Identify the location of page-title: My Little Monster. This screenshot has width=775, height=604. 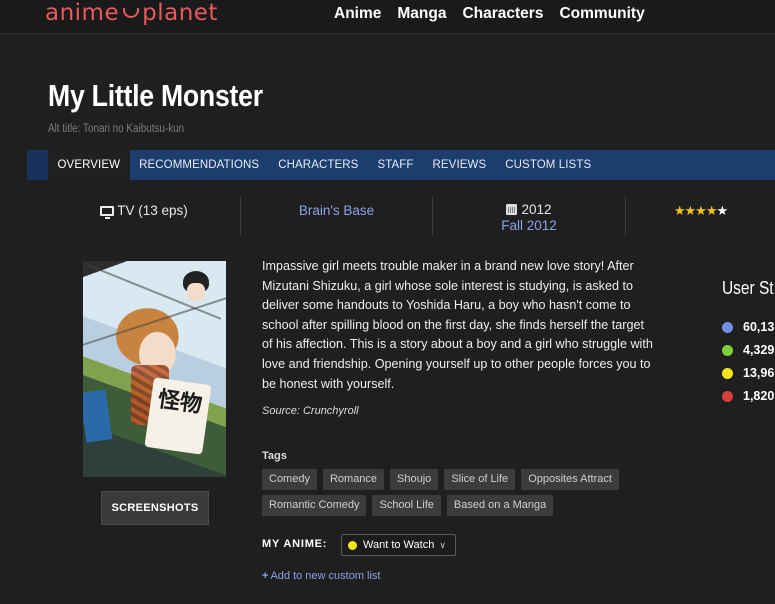
(155, 95).